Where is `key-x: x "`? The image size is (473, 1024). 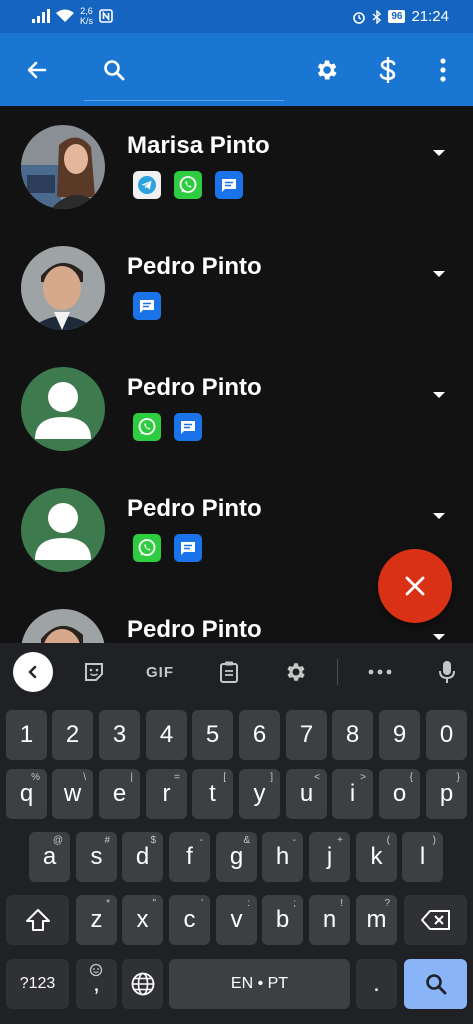 key-x: x " is located at coordinates (142, 920).